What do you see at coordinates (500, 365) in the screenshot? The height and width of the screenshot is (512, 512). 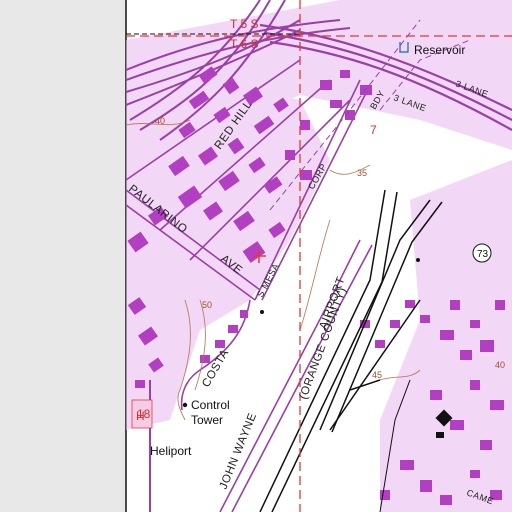 I see `contour-40-label-b: 40` at bounding box center [500, 365].